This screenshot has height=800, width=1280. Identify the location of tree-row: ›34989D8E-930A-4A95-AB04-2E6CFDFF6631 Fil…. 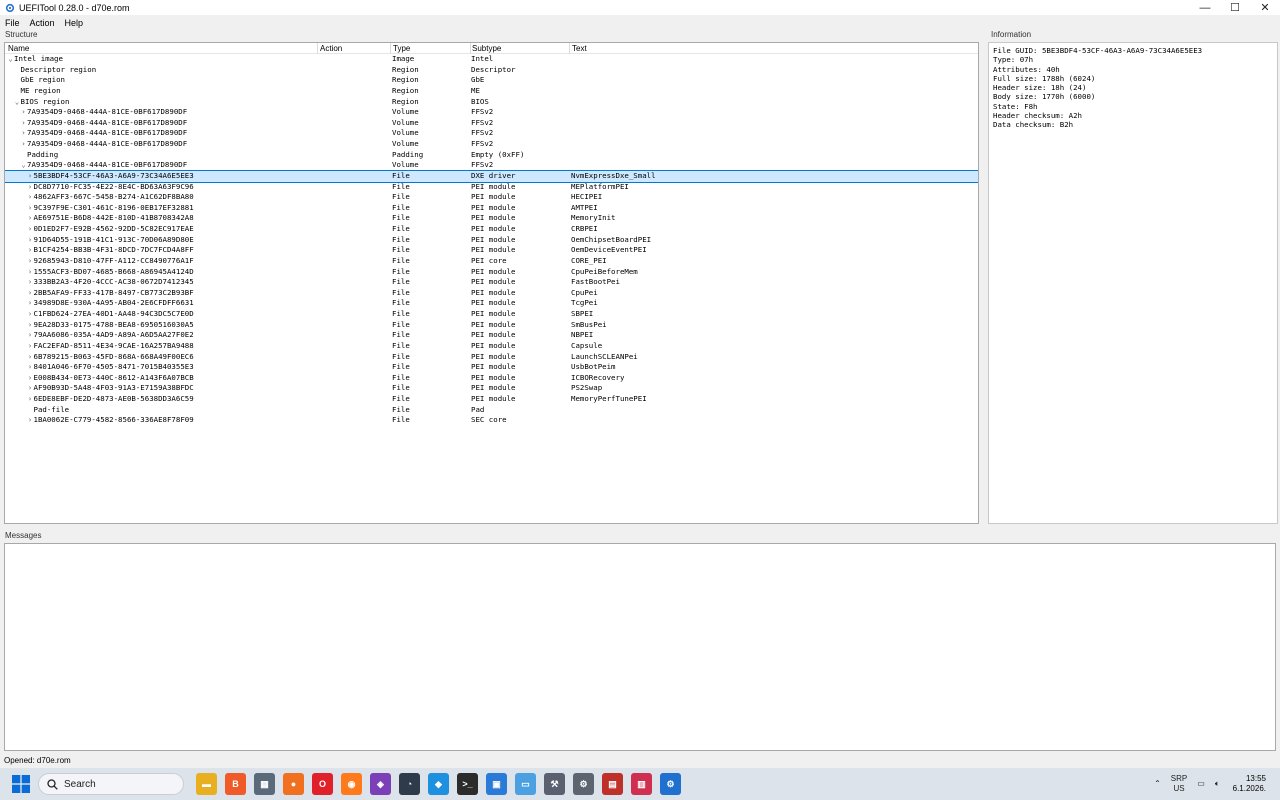
(491, 303).